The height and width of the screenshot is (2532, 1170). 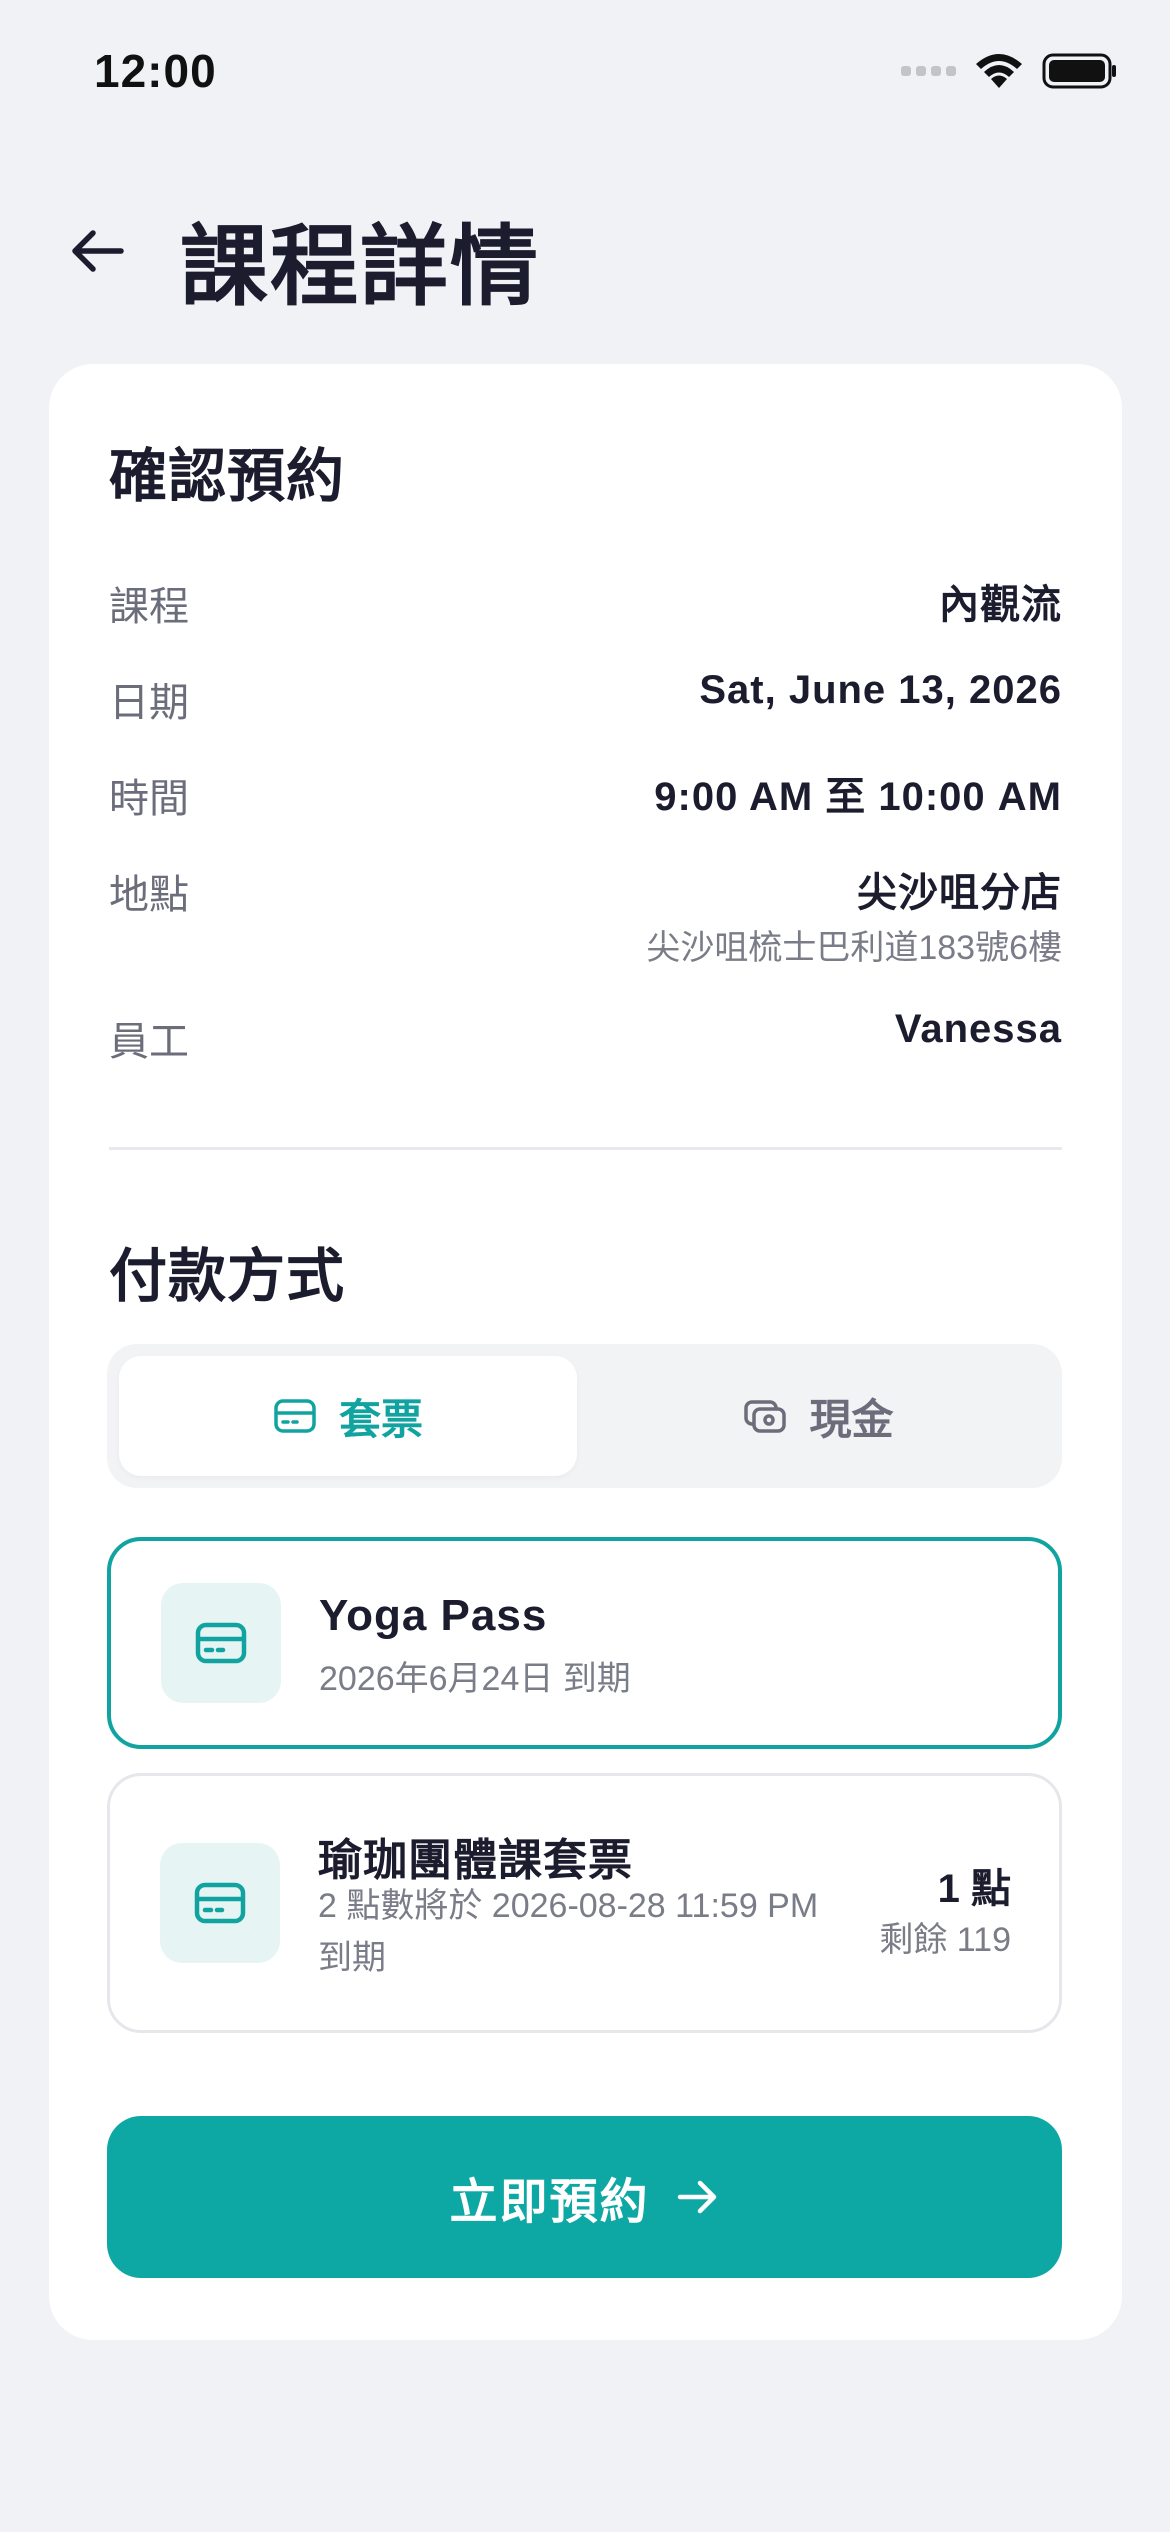 I want to click on cash-icon, so click(x=765, y=1416).